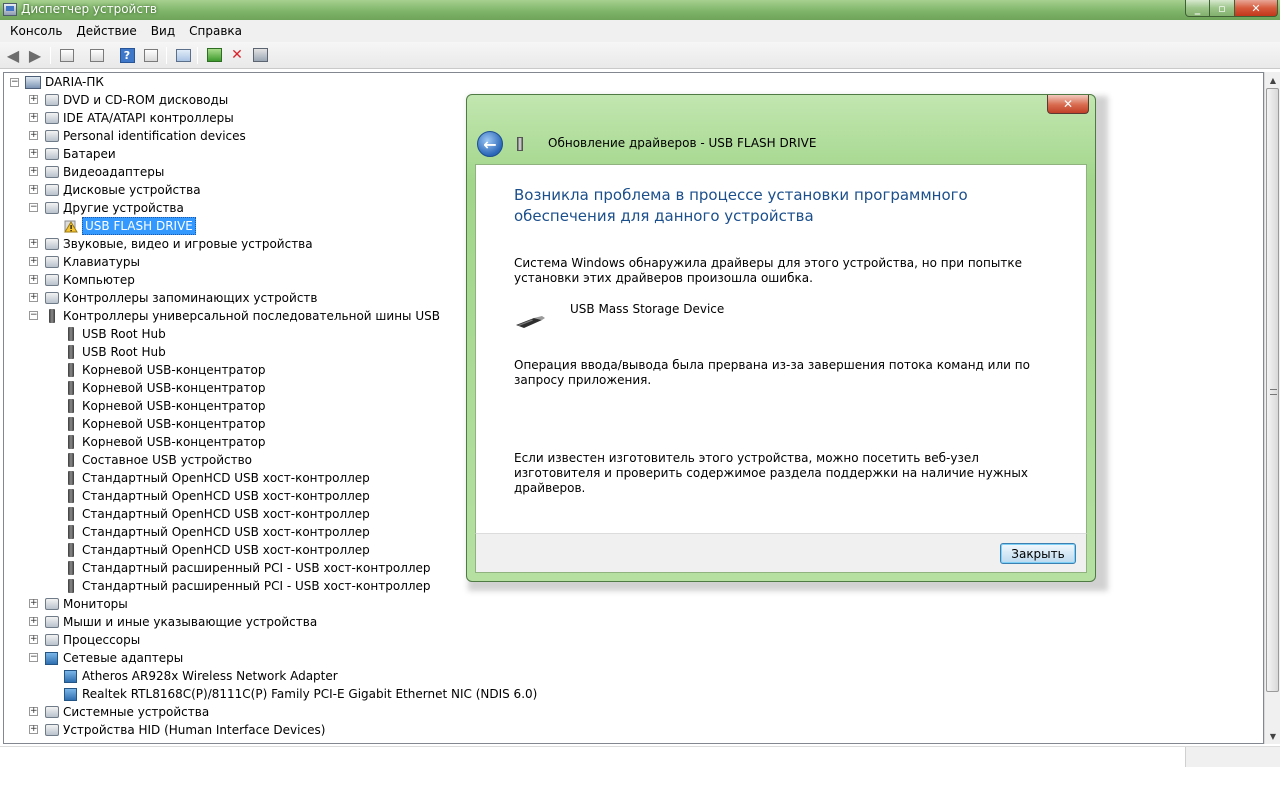 This screenshot has width=1280, height=800. What do you see at coordinates (1222, 8) in the screenshot?
I see `maximize-button: ▫` at bounding box center [1222, 8].